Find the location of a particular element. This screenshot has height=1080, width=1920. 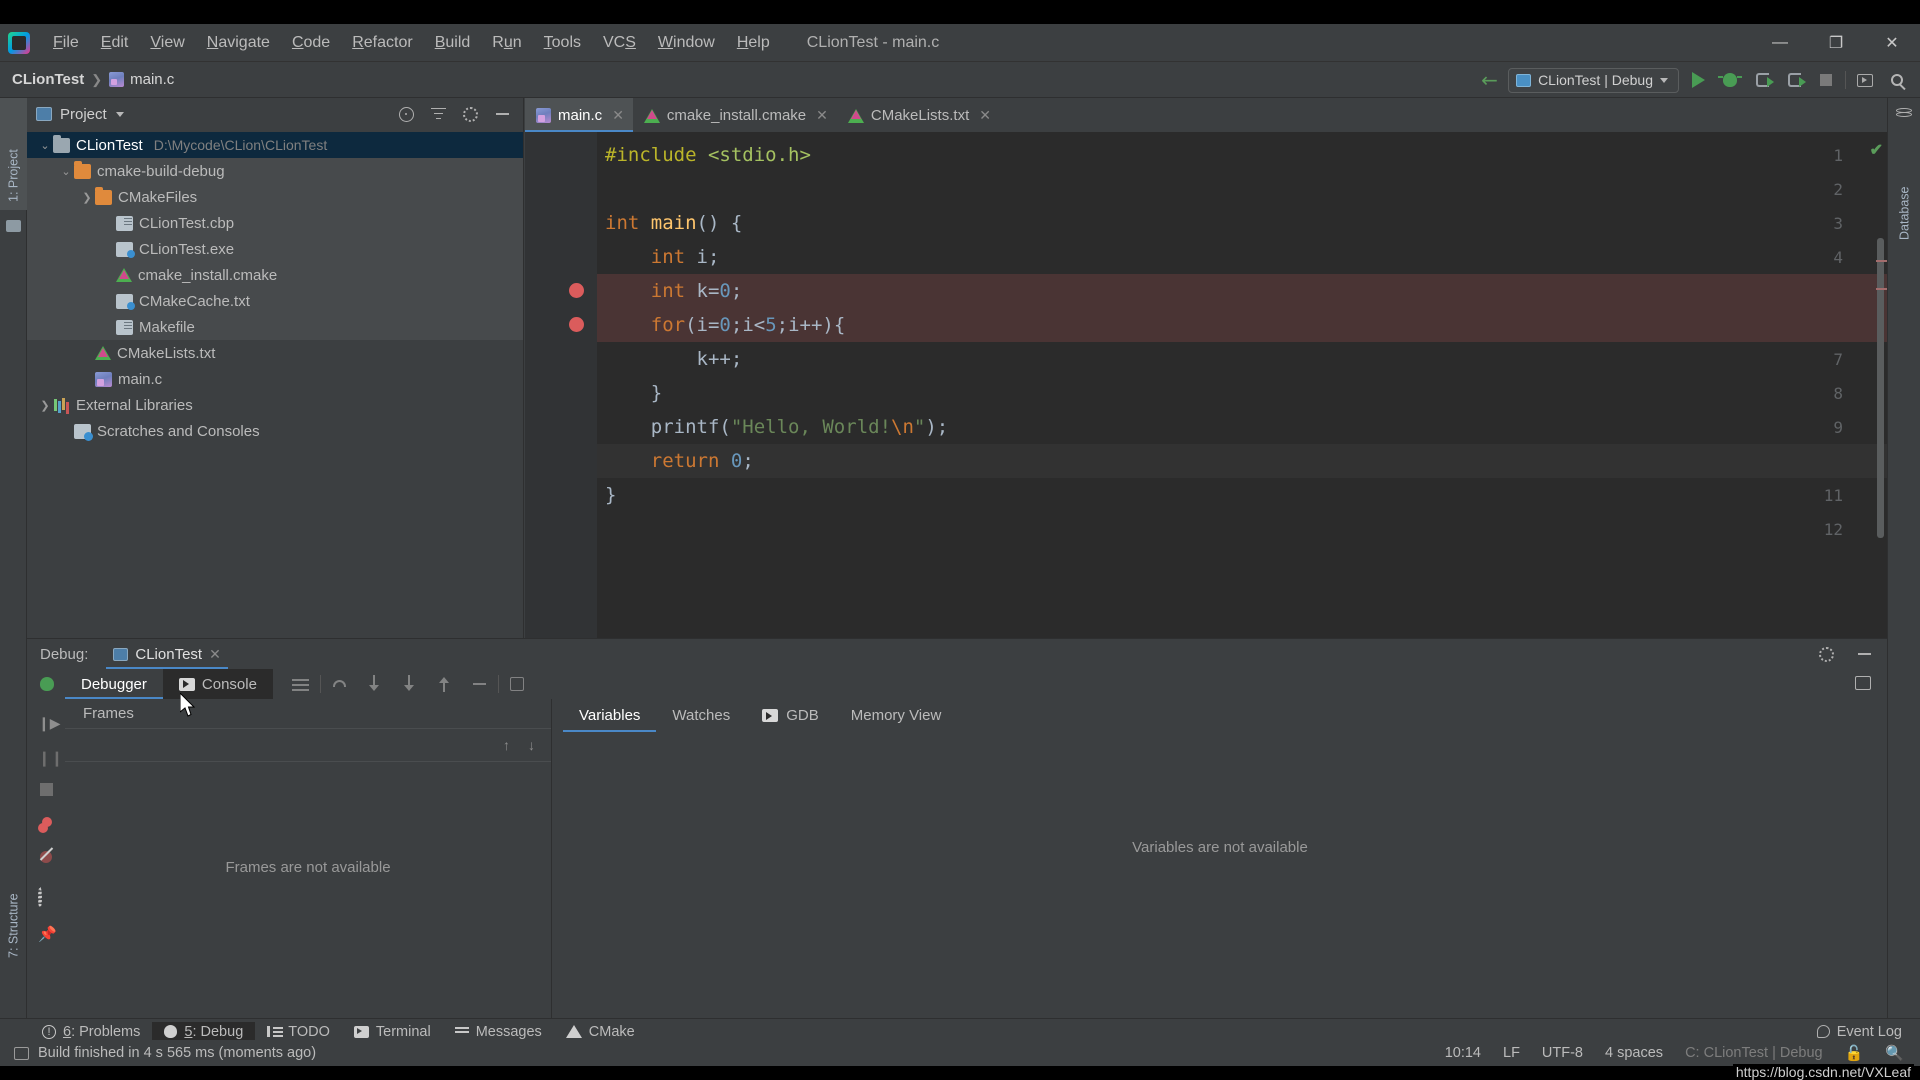

tree-node-external-libraries: ❯ External Libraries is located at coordinates (275, 405).